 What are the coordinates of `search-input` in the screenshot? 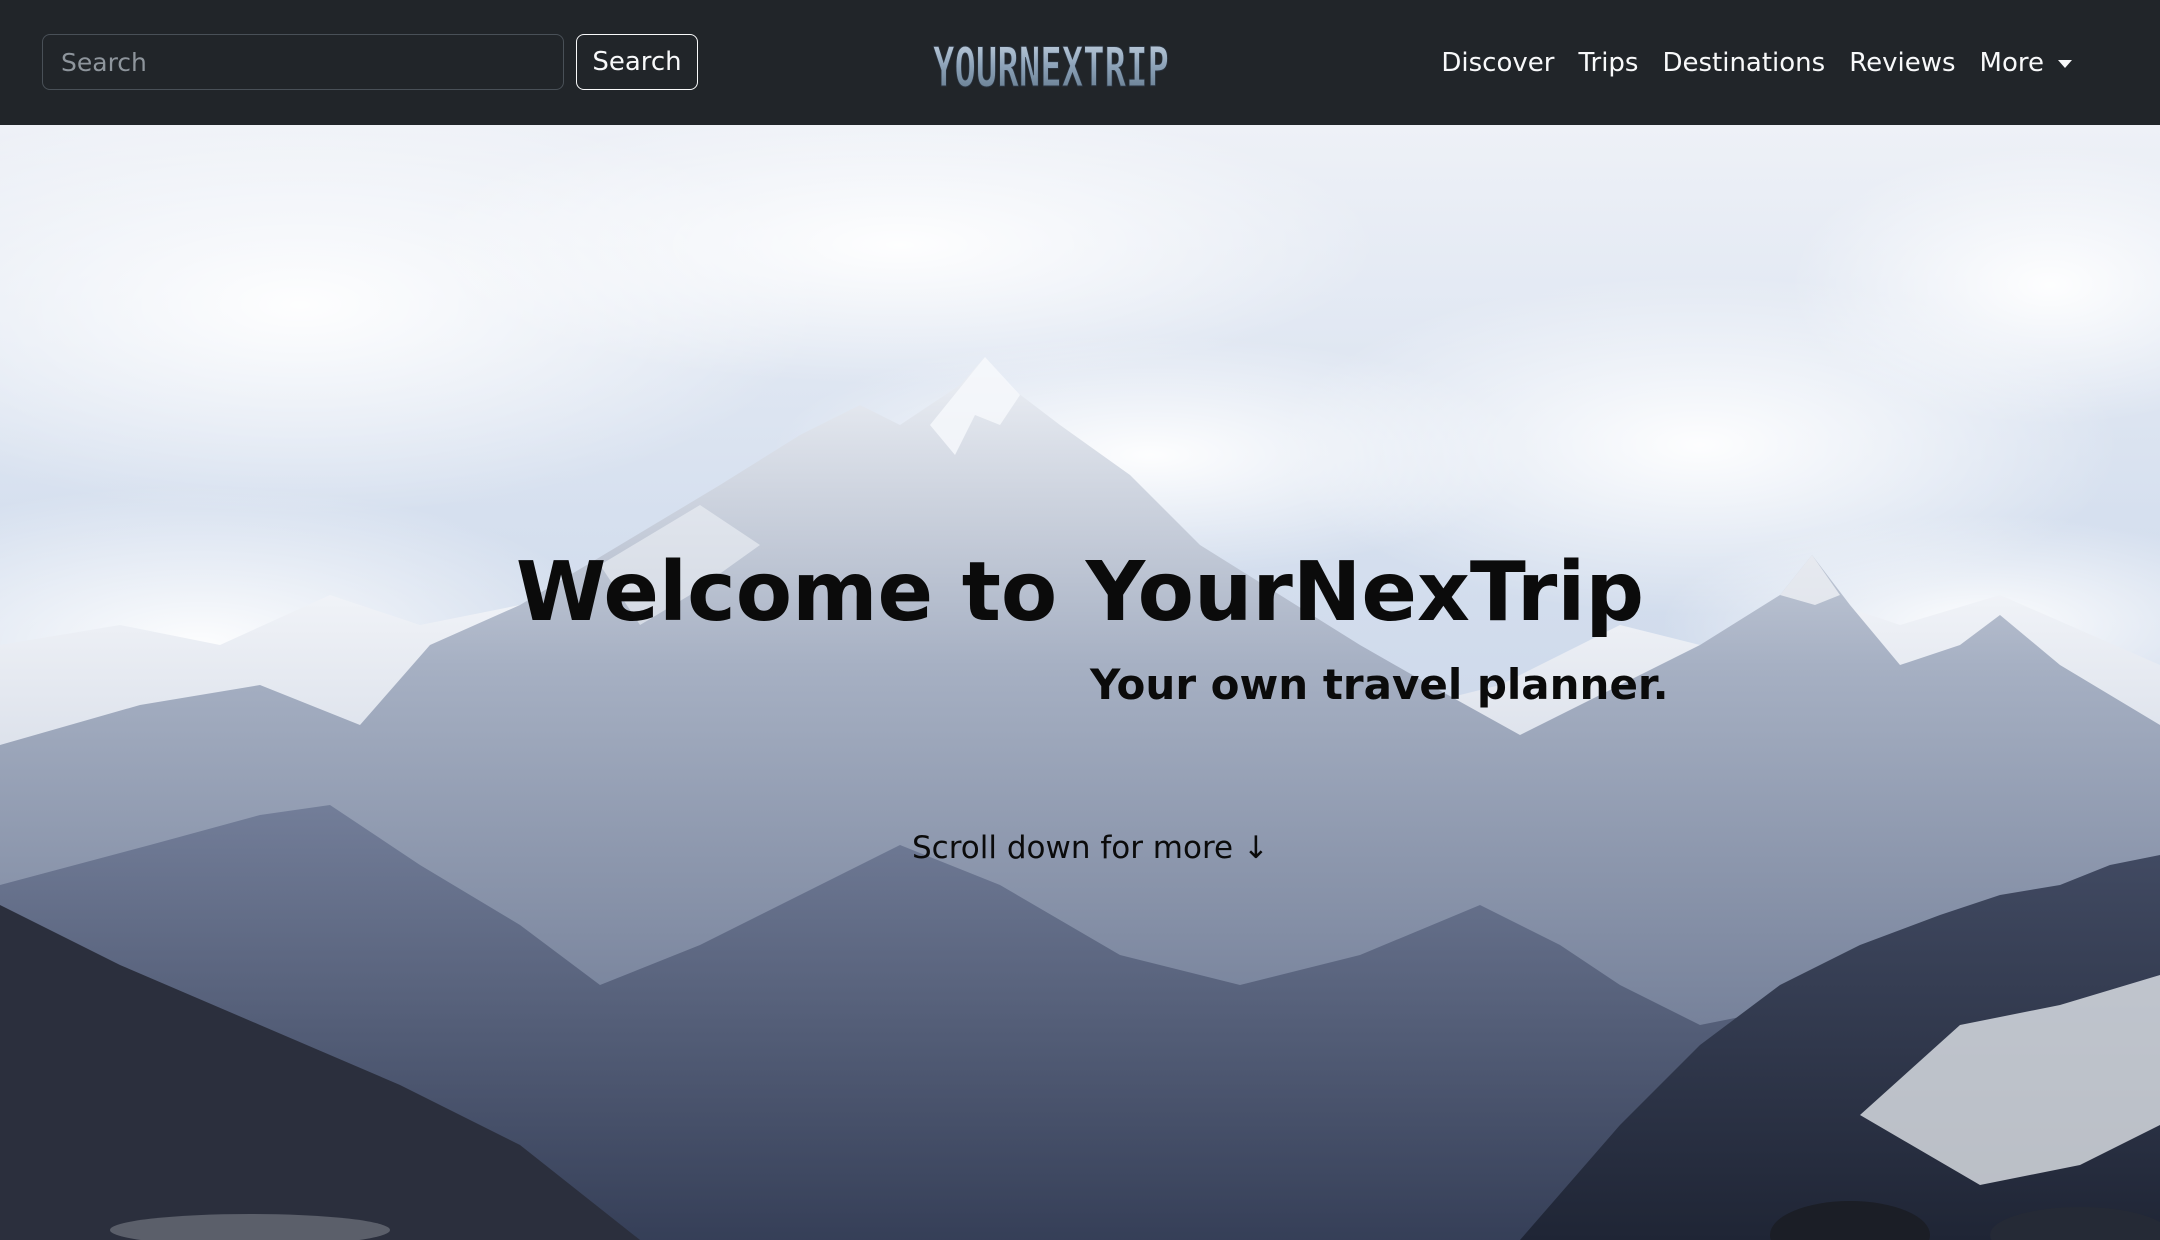 It's located at (303, 62).